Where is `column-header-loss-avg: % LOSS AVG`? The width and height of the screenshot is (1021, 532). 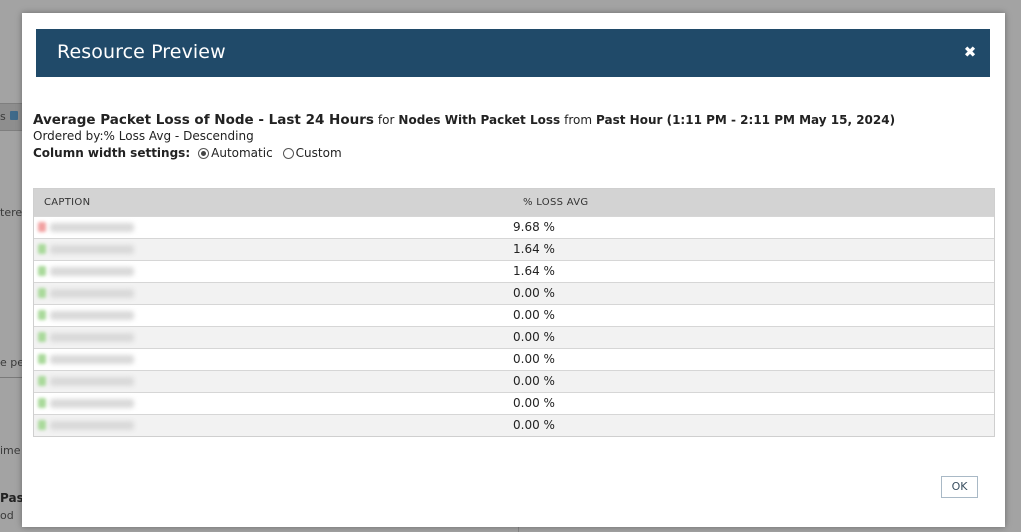 column-header-loss-avg: % LOSS AVG is located at coordinates (555, 202).